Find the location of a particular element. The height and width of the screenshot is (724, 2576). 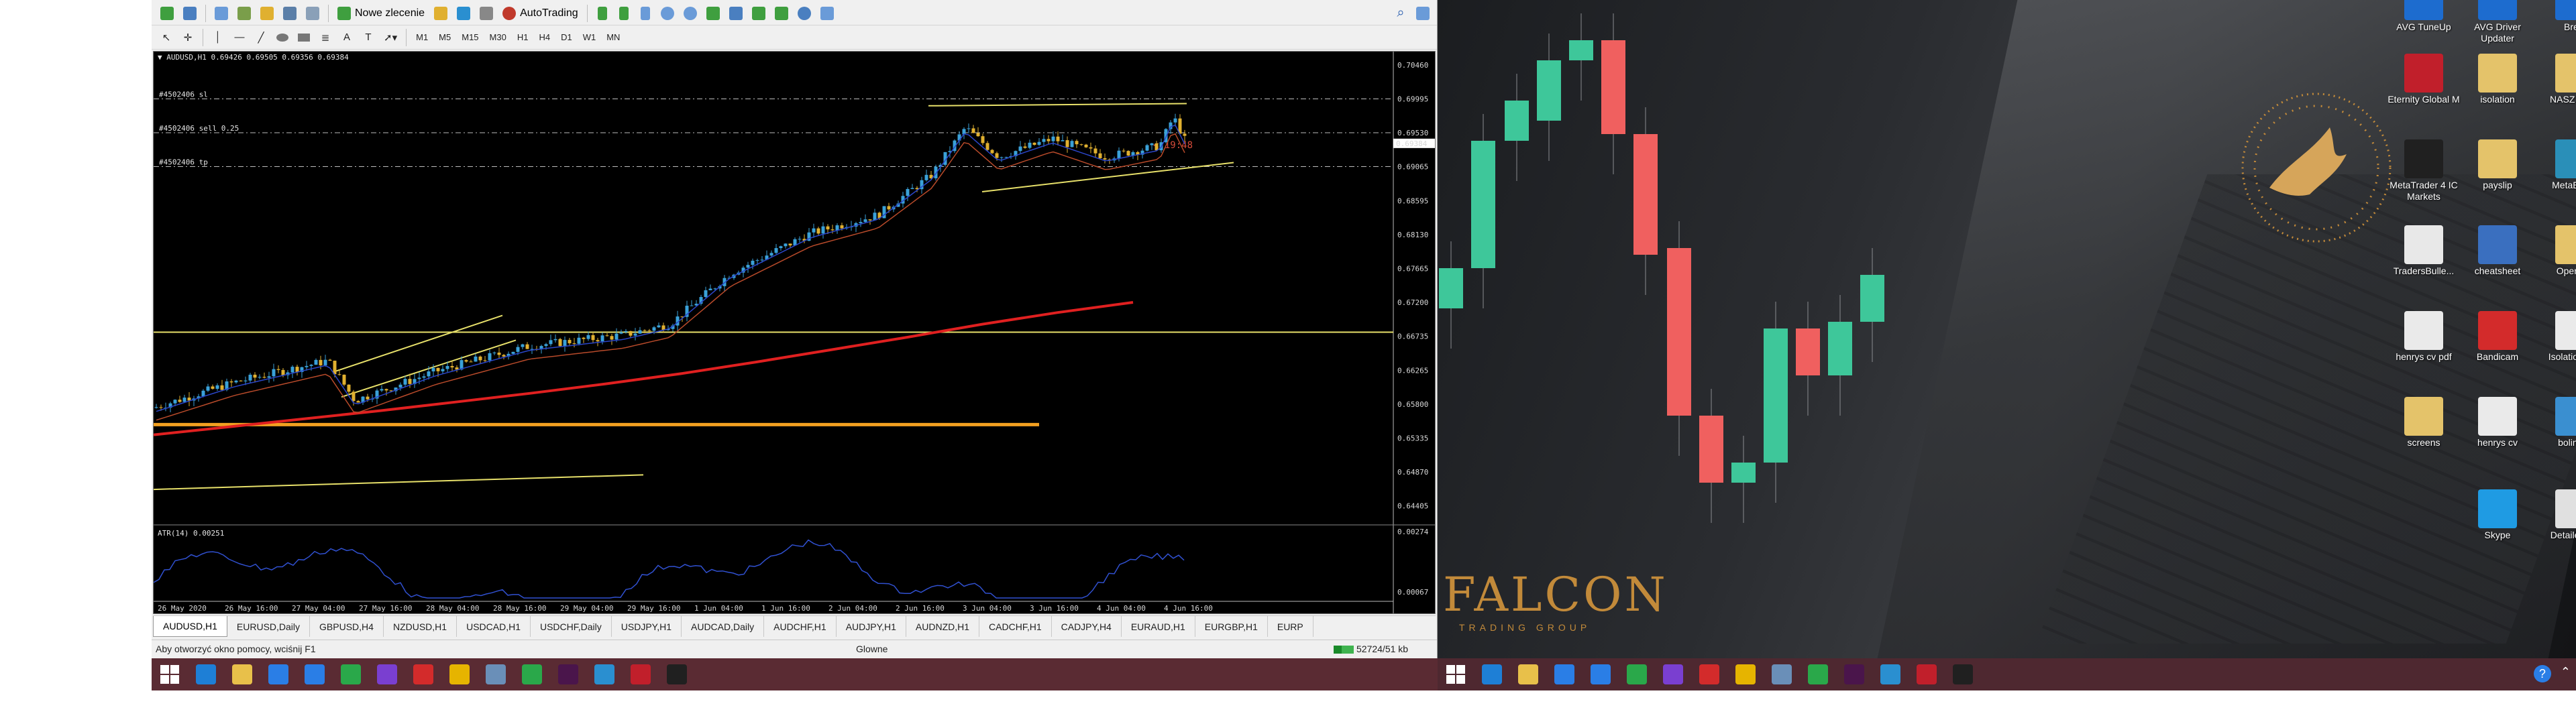

chart-tab: EURGBP,H1 is located at coordinates (1231, 626).